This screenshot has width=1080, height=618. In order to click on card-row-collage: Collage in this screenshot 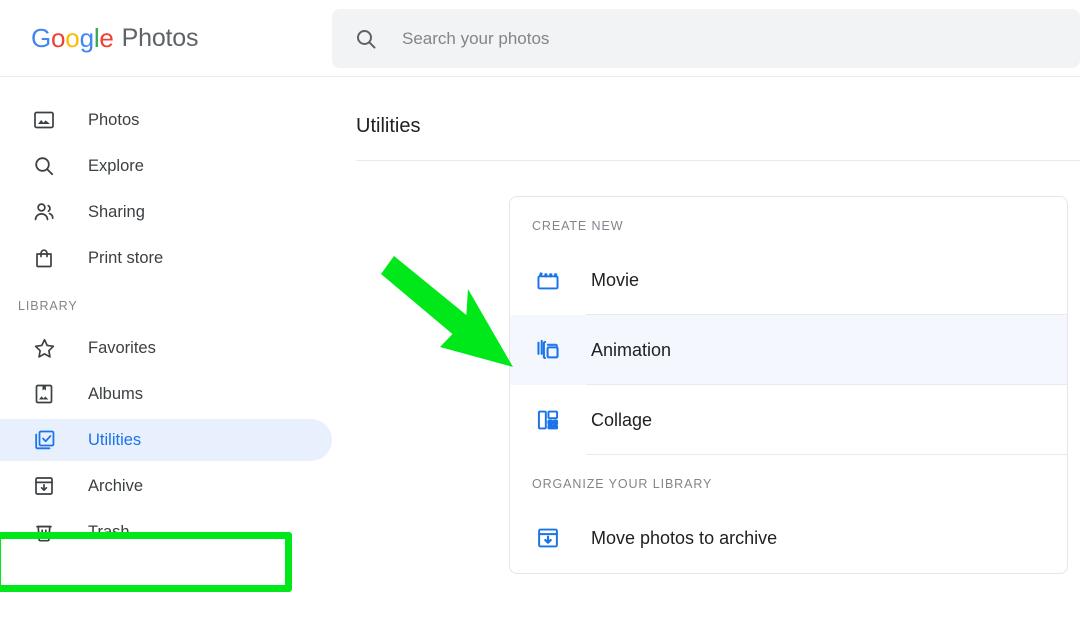, I will do `click(788, 420)`.